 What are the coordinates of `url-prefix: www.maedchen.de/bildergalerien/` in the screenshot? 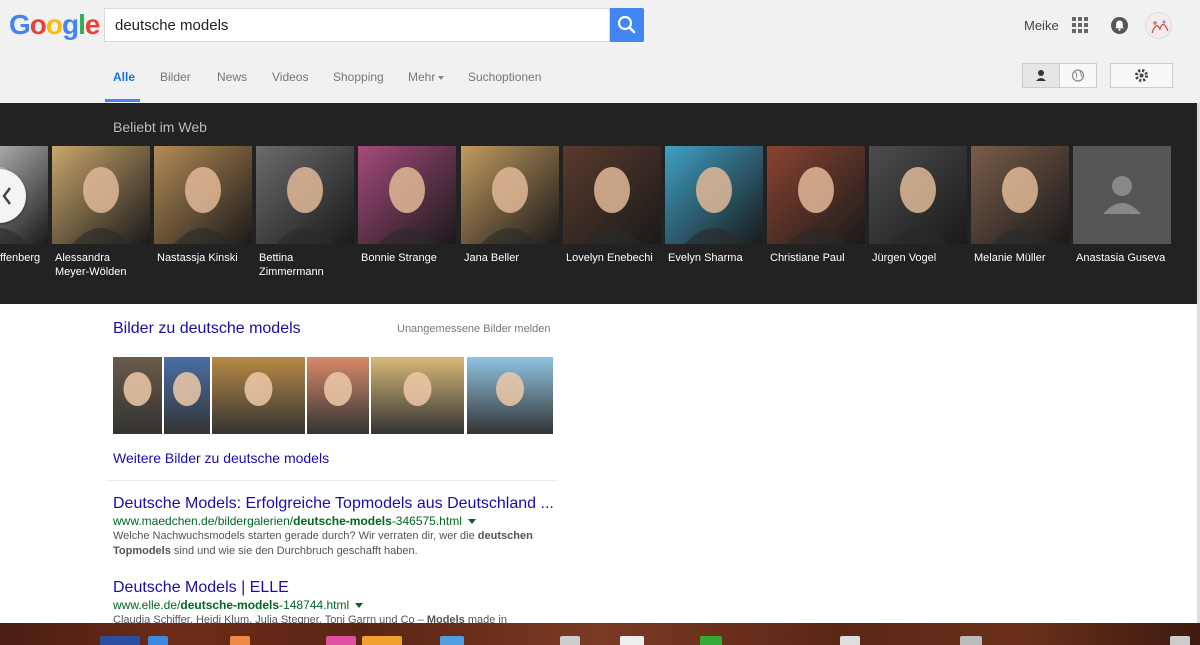 It's located at (203, 521).